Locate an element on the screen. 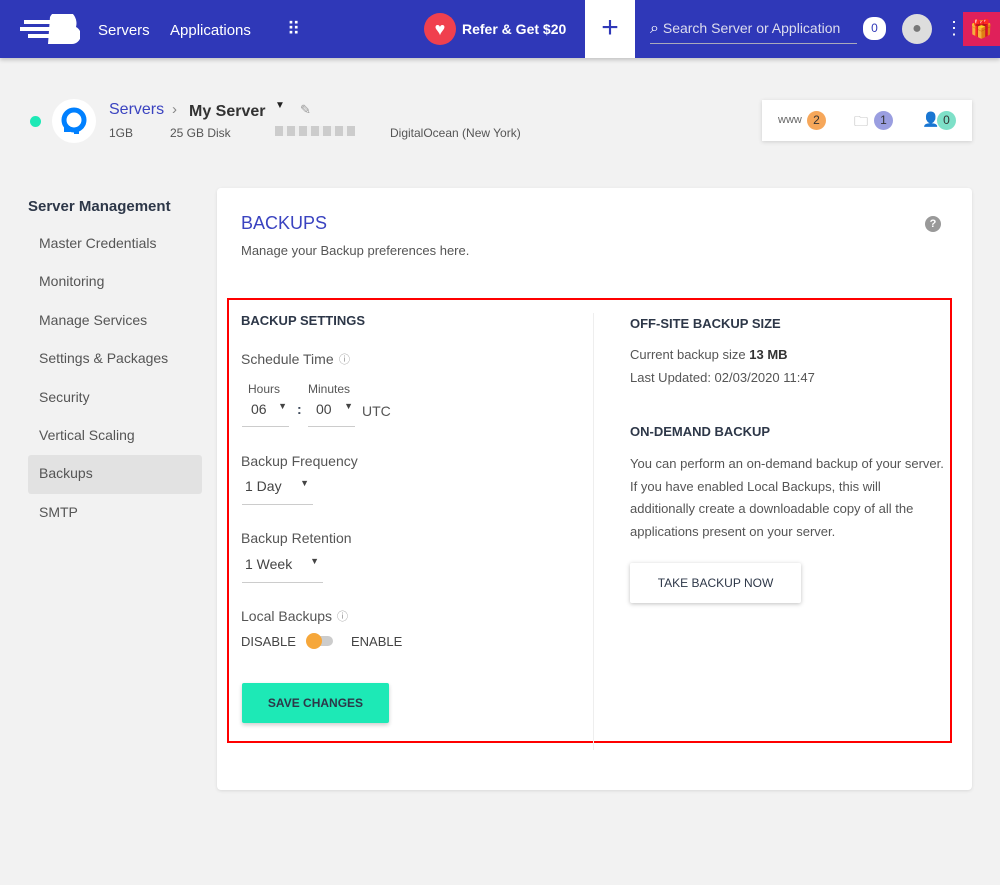  save-changes-button: SAVE CHANGES is located at coordinates (315, 703).